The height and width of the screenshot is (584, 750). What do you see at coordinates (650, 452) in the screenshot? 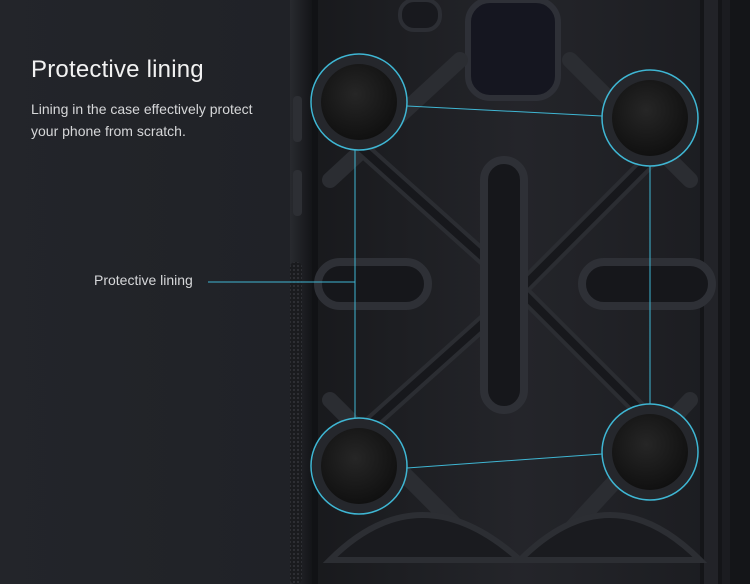
I see `lining-pad-bottom-right` at bounding box center [650, 452].